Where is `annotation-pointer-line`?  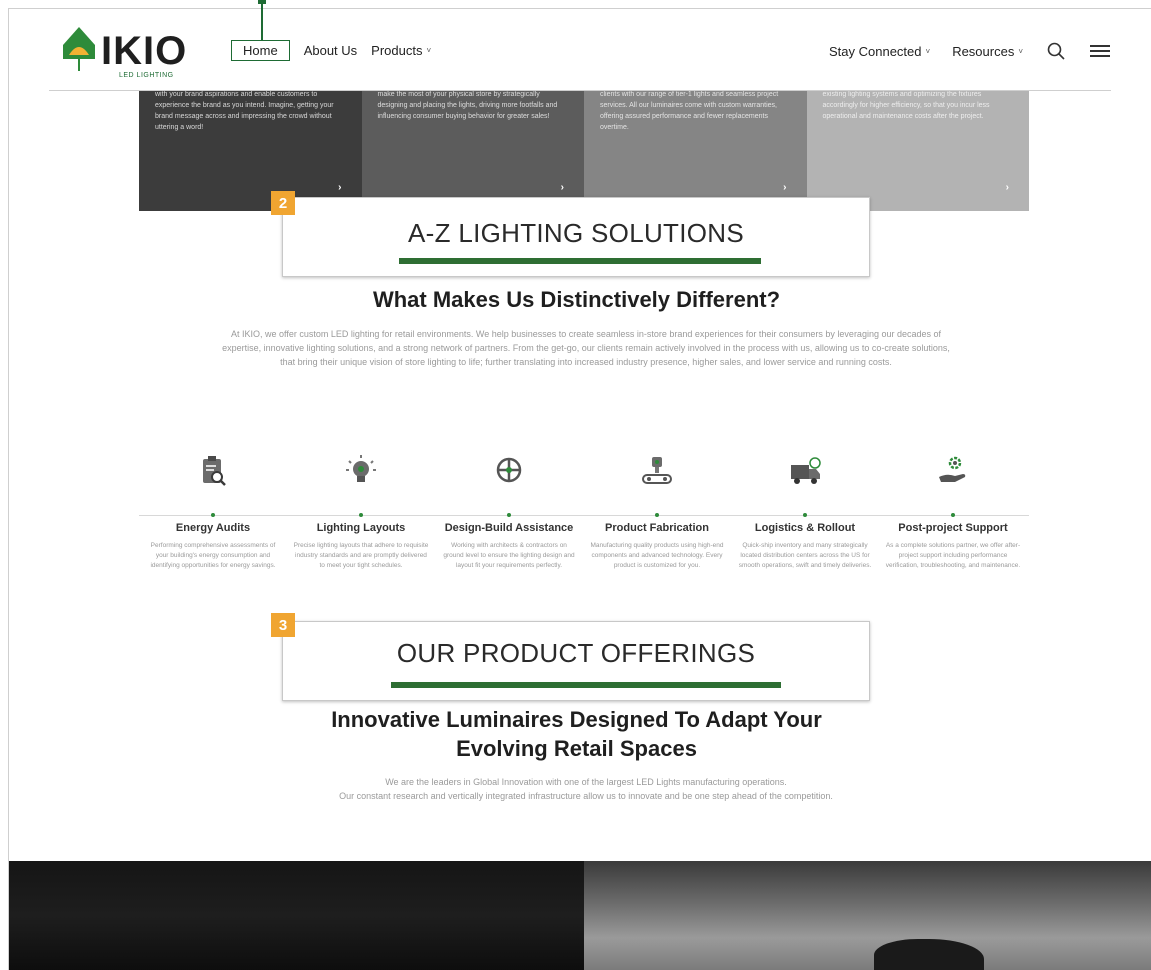 annotation-pointer-line is located at coordinates (262, 20).